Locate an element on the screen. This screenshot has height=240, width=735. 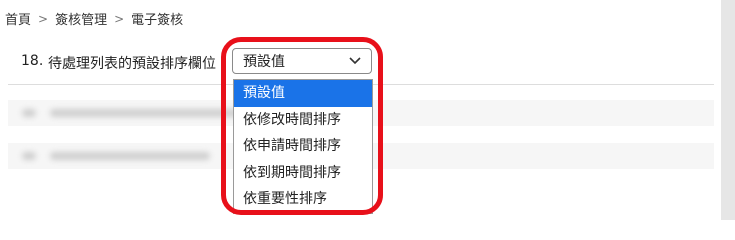
option-sort-by-importance: 依重要性排序 is located at coordinates (303, 199).